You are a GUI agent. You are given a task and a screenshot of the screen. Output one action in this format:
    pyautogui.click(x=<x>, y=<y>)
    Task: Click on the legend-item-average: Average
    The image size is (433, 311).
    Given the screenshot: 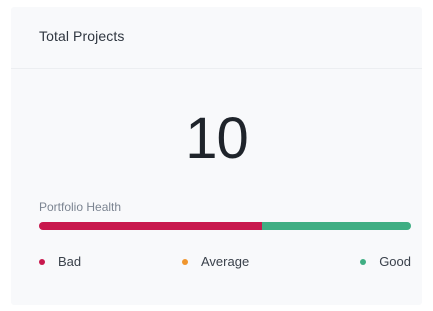 What is the action you would take?
    pyautogui.click(x=215, y=261)
    